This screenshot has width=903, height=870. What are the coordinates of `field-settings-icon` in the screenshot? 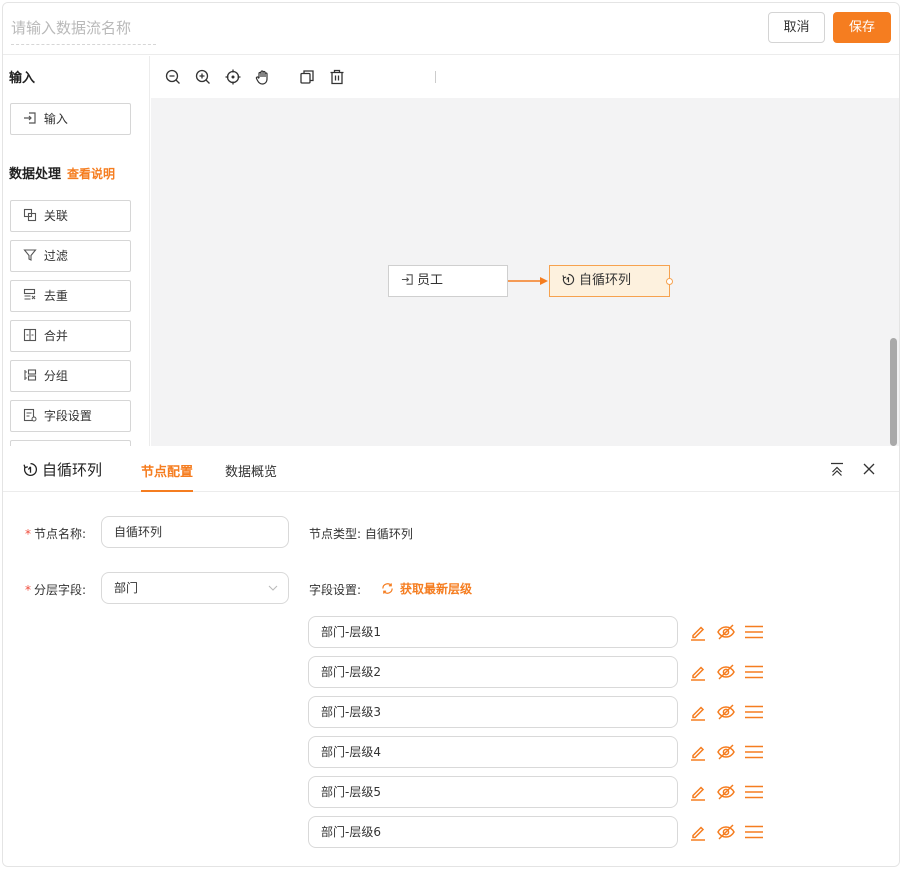 It's located at (30, 415).